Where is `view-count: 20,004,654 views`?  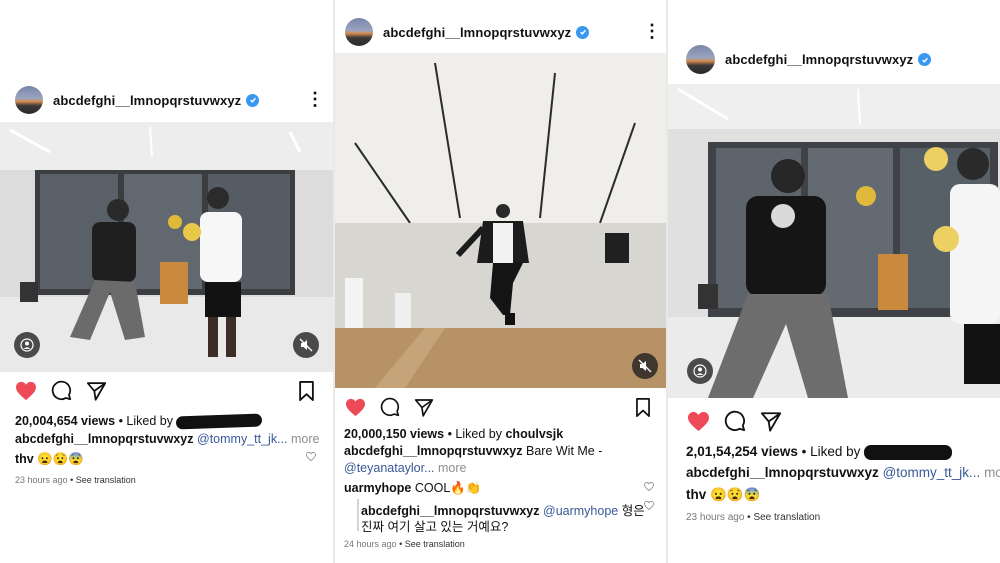 view-count: 20,004,654 views is located at coordinates (65, 421).